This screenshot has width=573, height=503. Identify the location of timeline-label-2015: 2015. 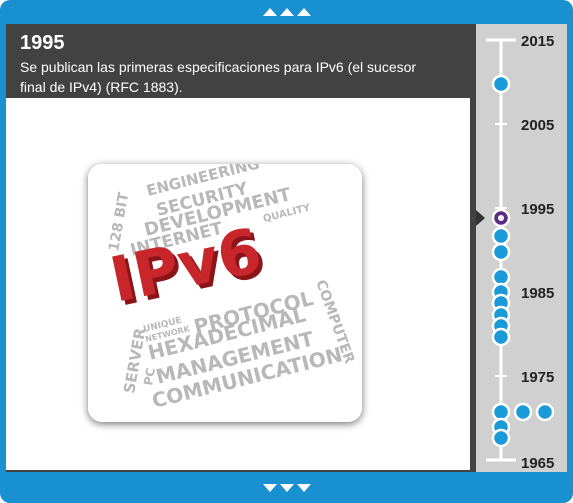
(537, 41).